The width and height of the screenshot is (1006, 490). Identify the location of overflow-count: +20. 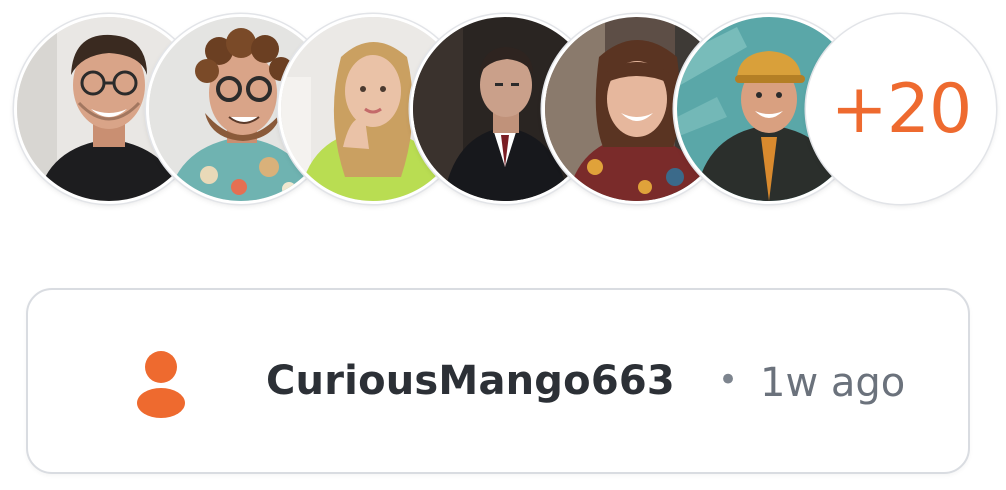
(901, 109).